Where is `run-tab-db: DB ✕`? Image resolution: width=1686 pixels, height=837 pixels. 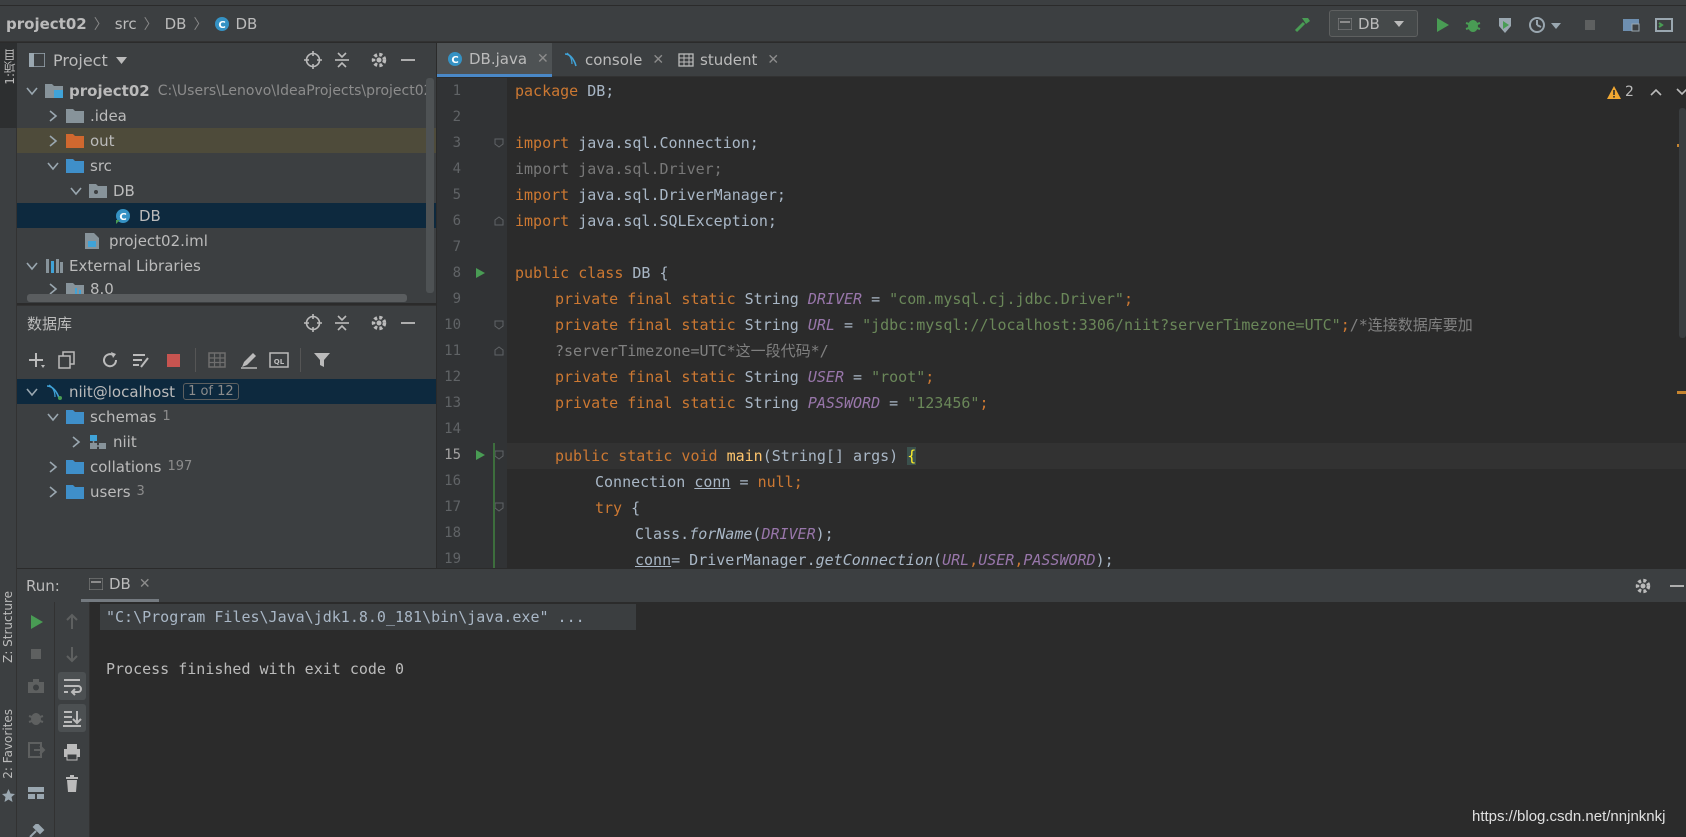 run-tab-db: DB ✕ is located at coordinates (120, 585).